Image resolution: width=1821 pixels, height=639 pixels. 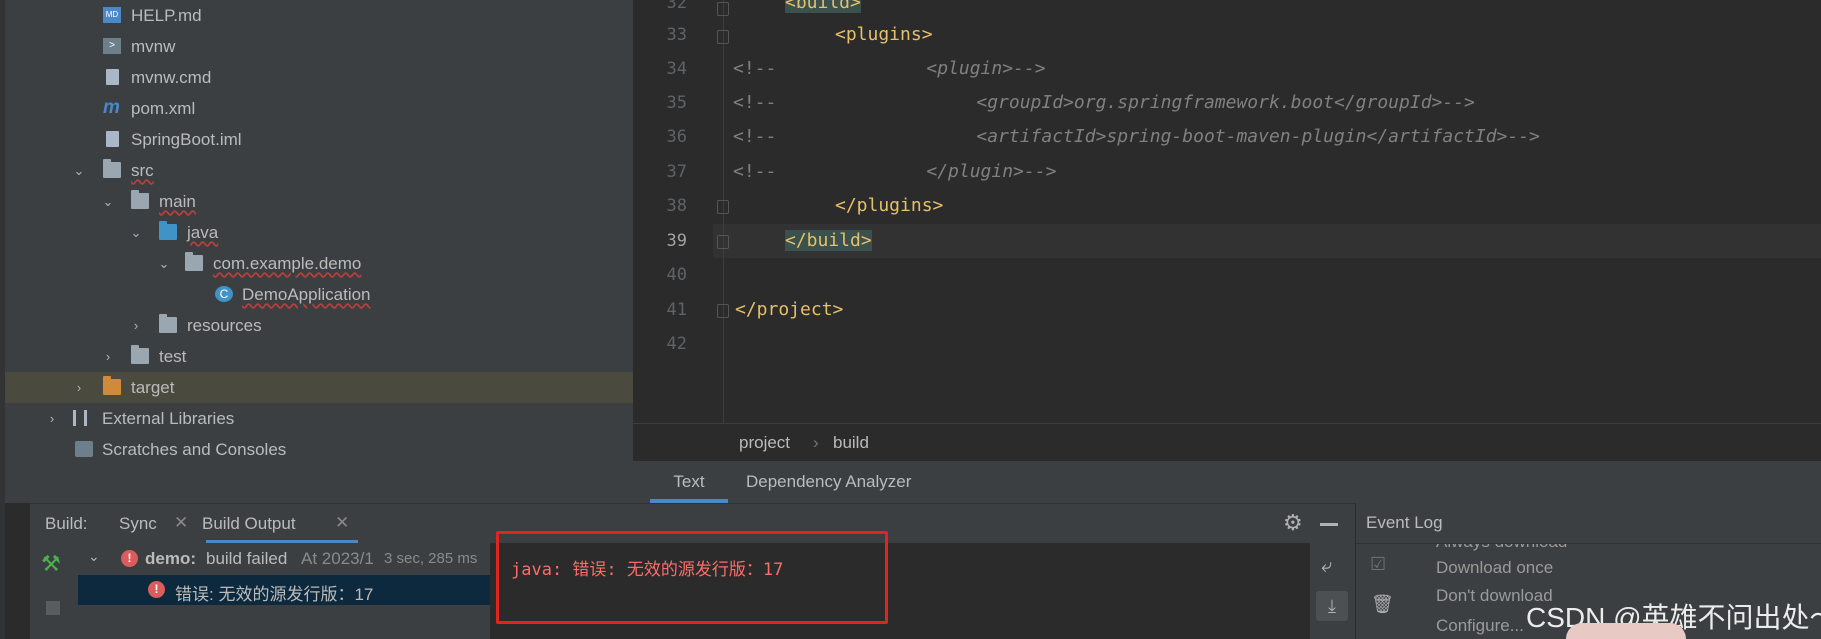 What do you see at coordinates (676, 241) in the screenshot?
I see `line-number: 39` at bounding box center [676, 241].